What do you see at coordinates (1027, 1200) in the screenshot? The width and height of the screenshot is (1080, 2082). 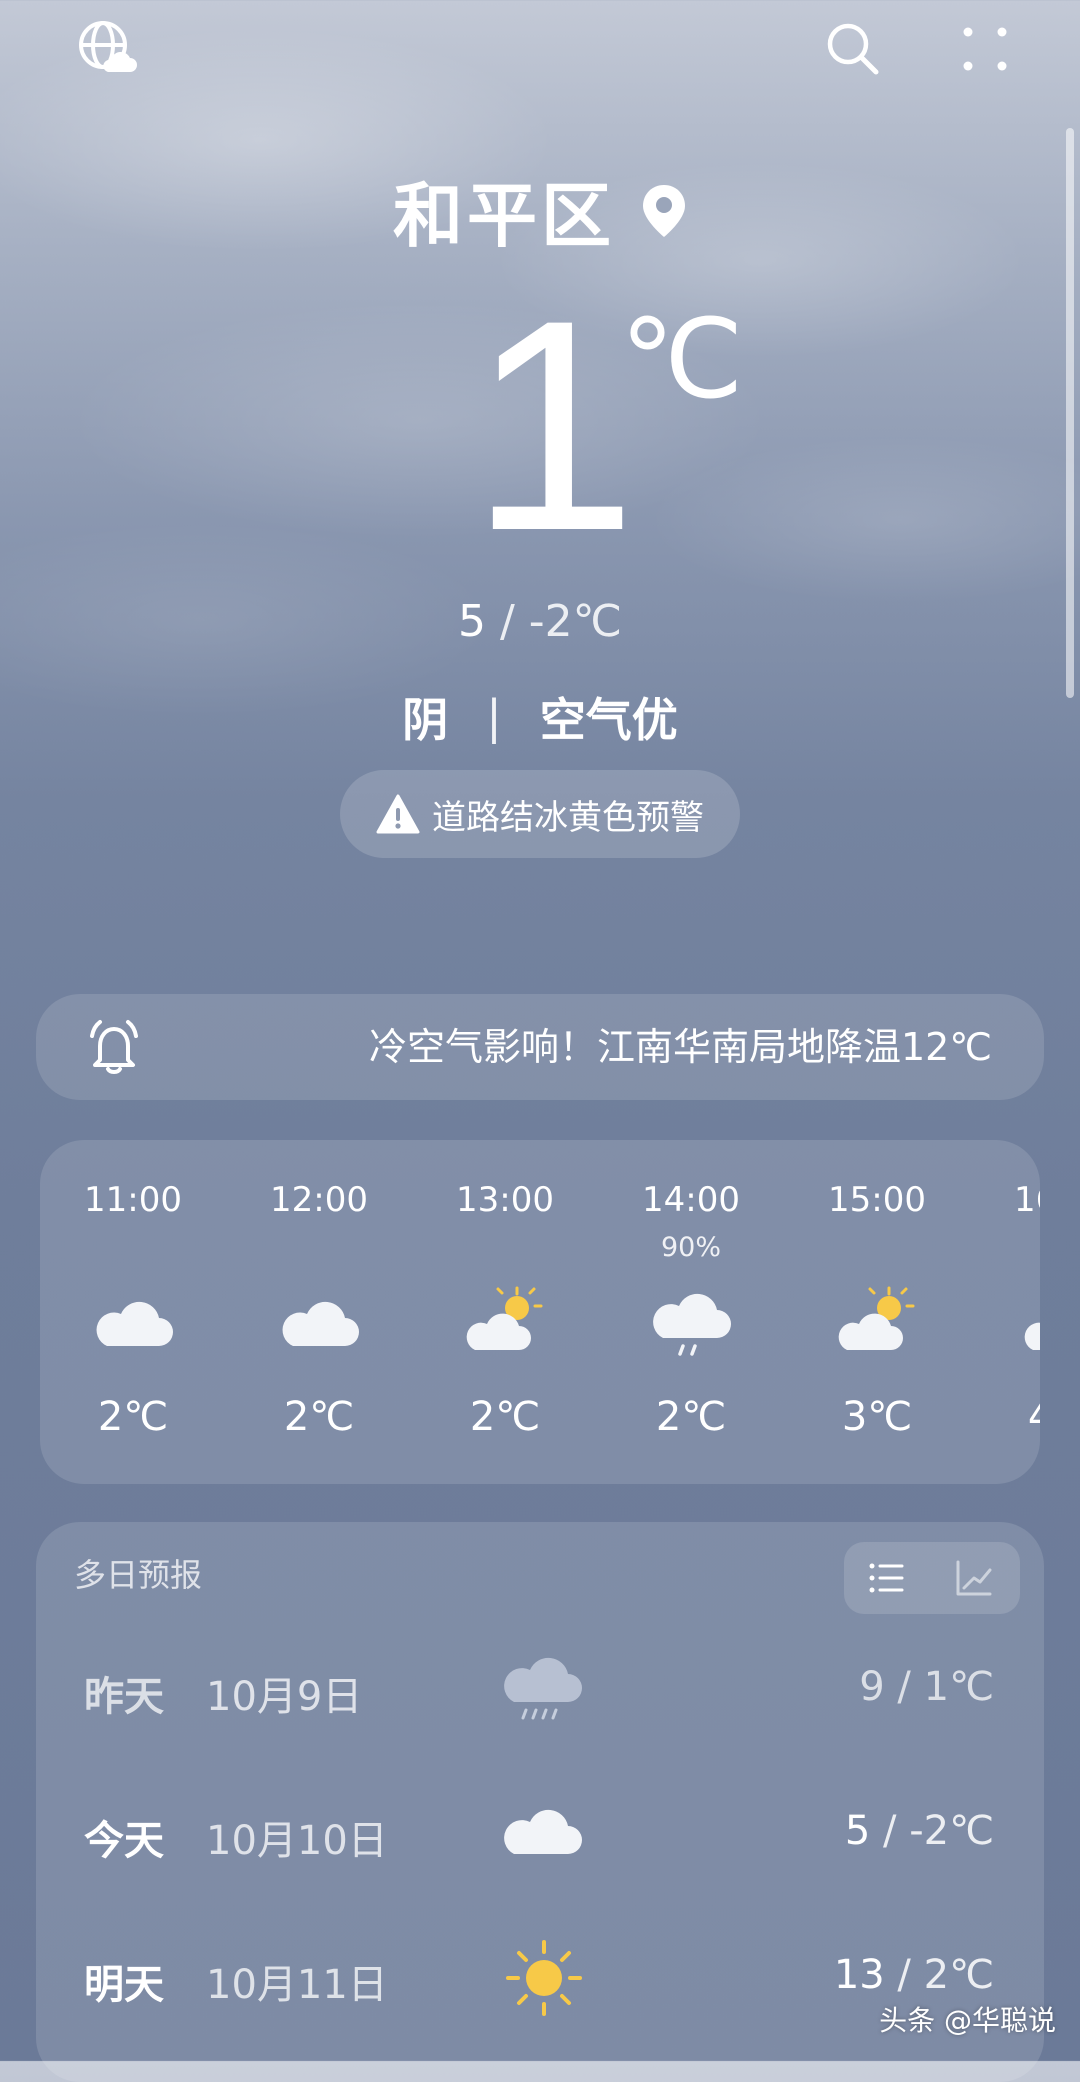 I see `hour-time: 16:00` at bounding box center [1027, 1200].